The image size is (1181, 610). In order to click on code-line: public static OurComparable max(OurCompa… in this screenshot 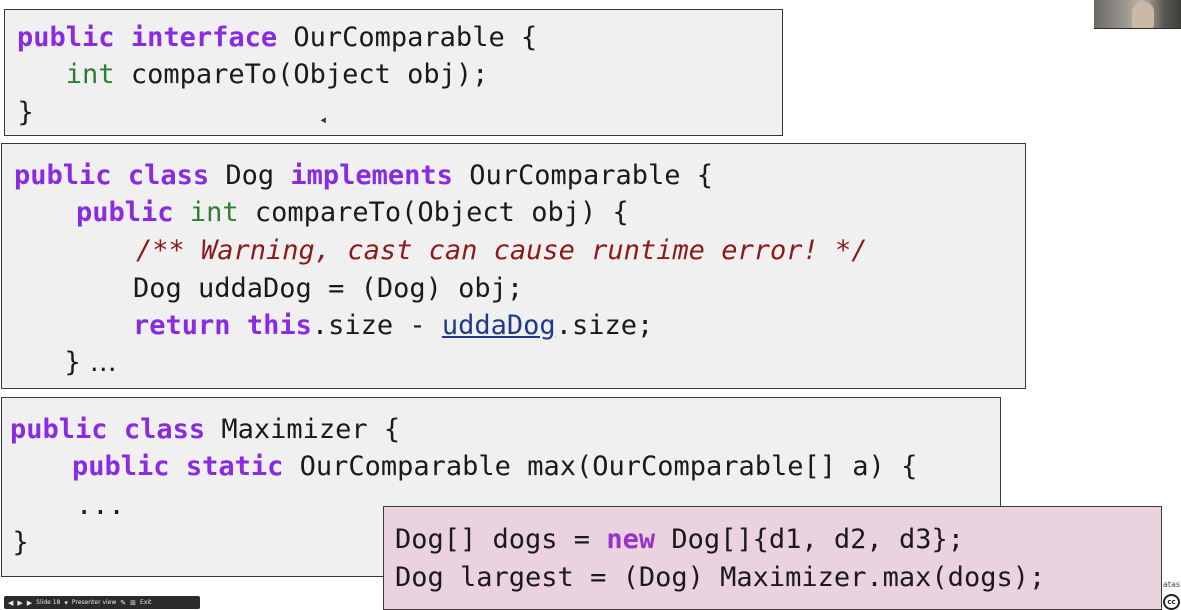, I will do `click(494, 466)`.